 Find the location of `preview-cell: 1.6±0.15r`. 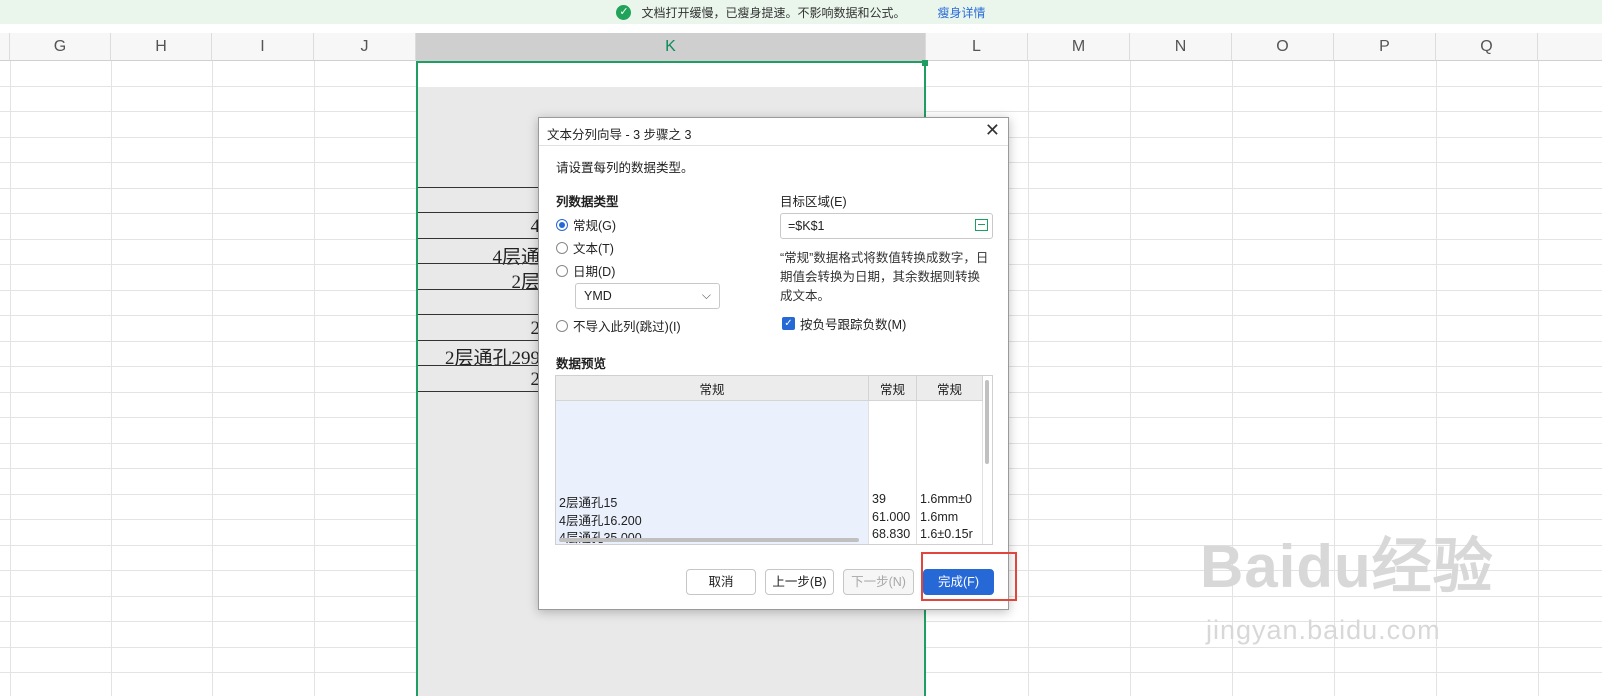

preview-cell: 1.6±0.15r is located at coordinates (946, 534).